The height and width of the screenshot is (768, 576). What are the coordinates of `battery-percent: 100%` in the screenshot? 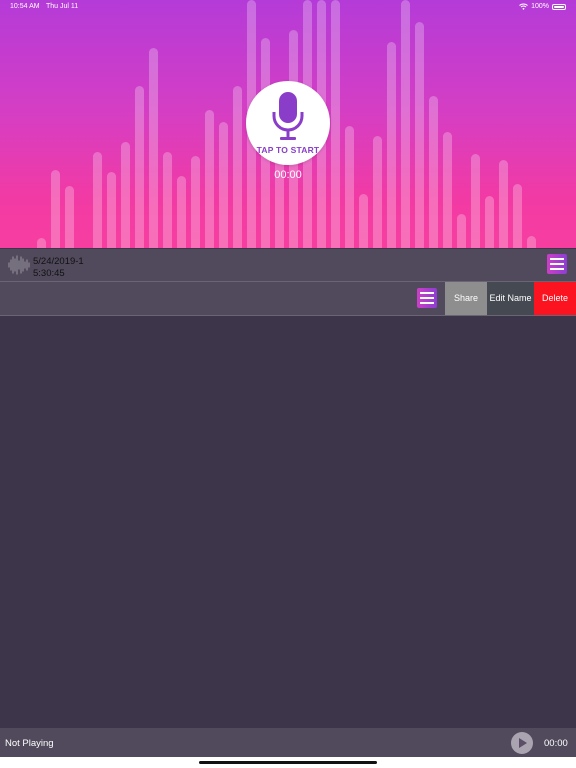 It's located at (540, 6).